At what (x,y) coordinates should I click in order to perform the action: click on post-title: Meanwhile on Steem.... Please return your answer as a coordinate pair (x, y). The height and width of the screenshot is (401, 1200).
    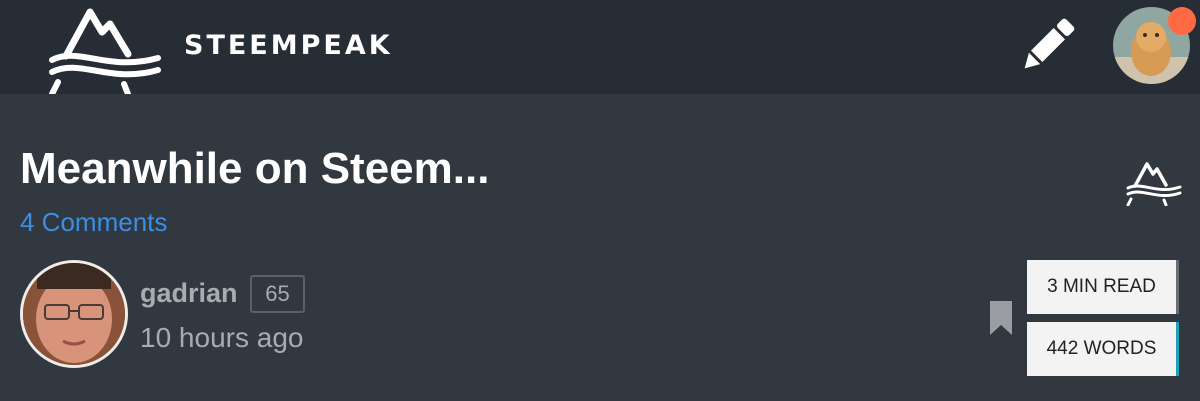
    Looking at the image, I should click on (254, 169).